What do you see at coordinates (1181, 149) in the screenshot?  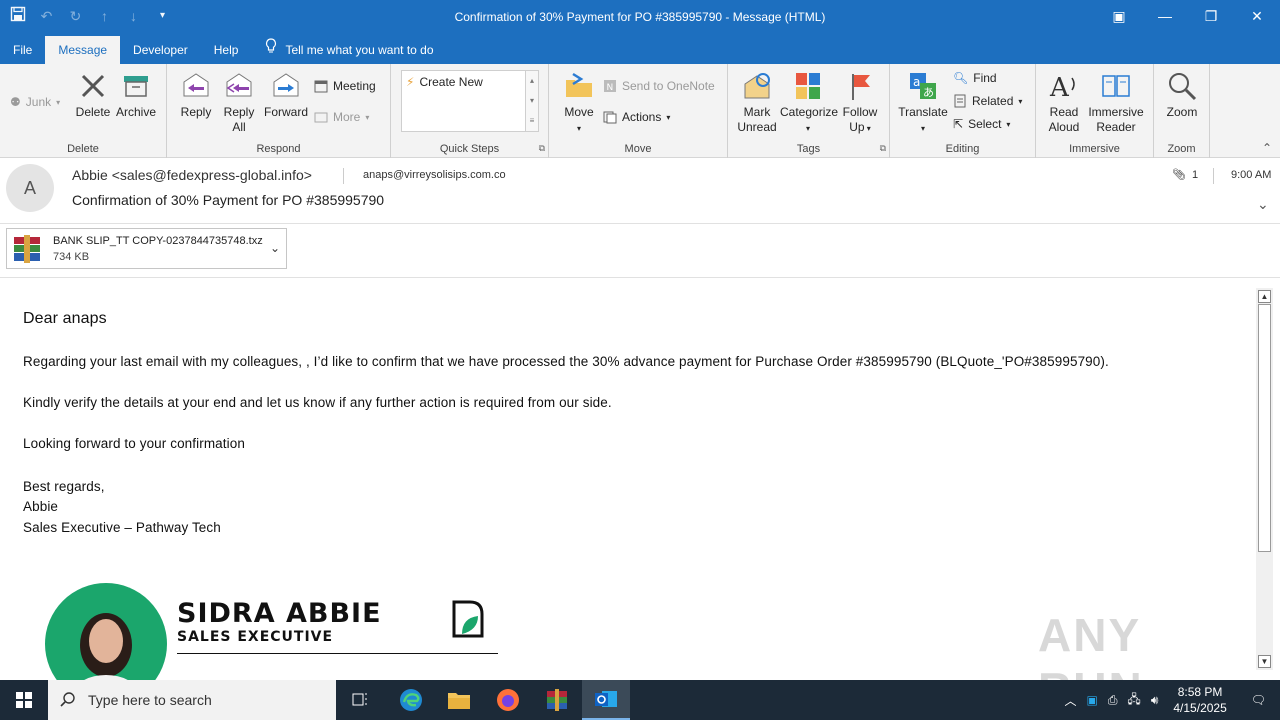 I see `zoom-group-label: Zoom` at bounding box center [1181, 149].